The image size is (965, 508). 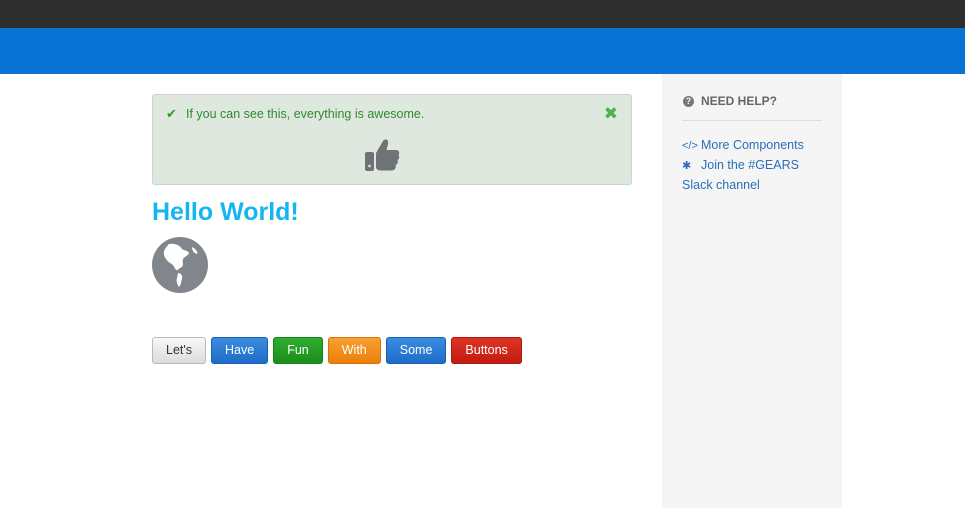 I want to click on check-icon: ✔, so click(x=171, y=113).